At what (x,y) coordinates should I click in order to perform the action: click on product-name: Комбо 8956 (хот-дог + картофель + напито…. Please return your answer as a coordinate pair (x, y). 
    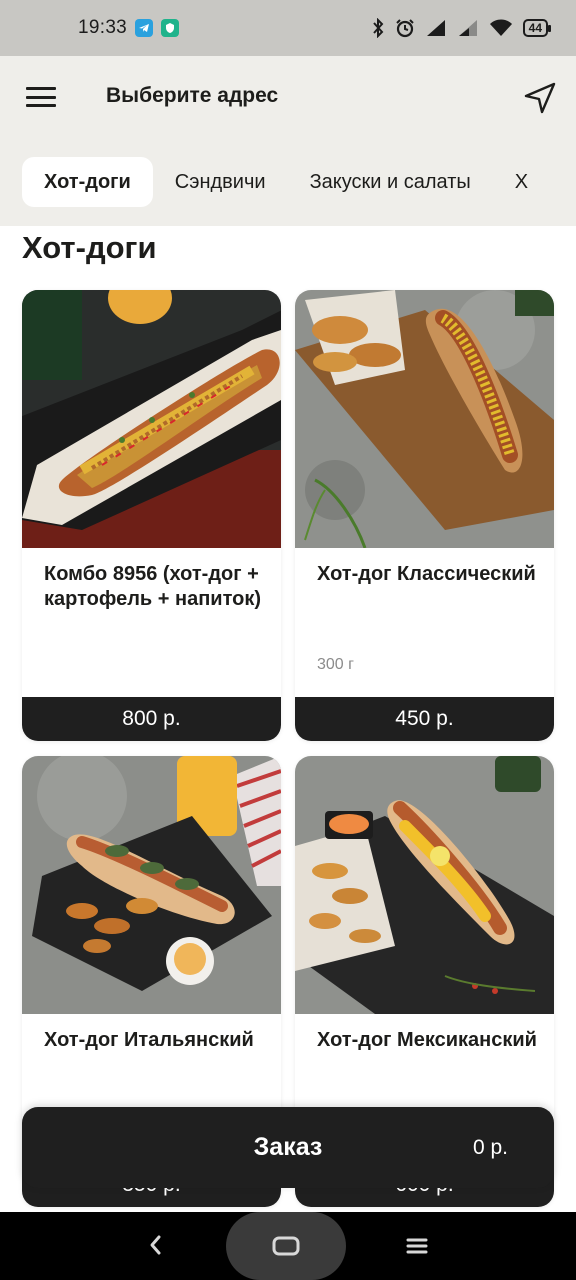
    Looking at the image, I should click on (152, 586).